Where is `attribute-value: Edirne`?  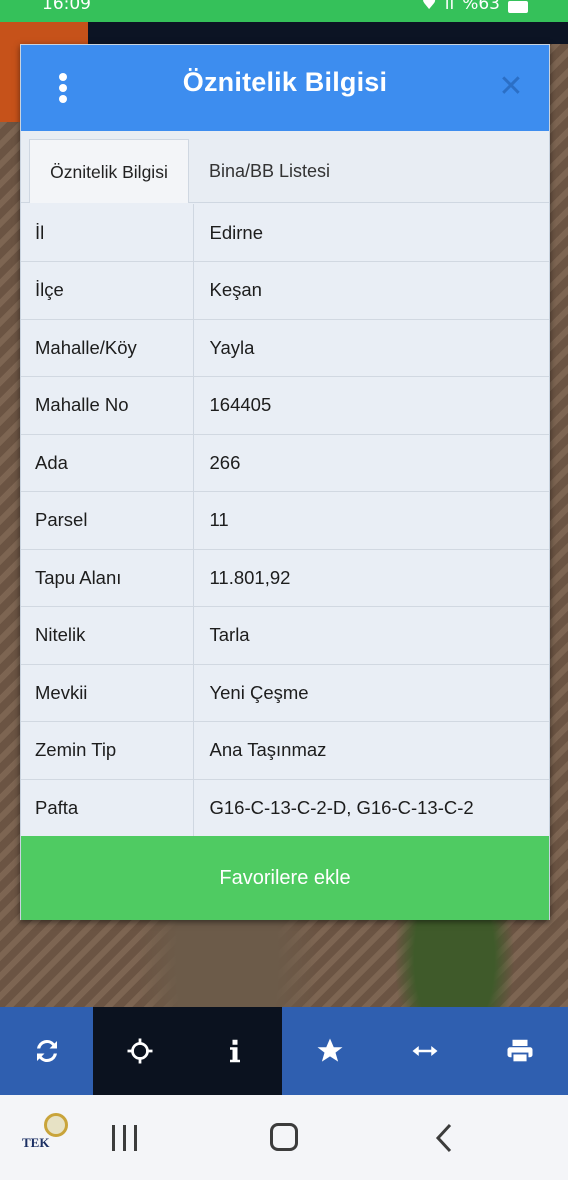
attribute-value: Edirne is located at coordinates (371, 233).